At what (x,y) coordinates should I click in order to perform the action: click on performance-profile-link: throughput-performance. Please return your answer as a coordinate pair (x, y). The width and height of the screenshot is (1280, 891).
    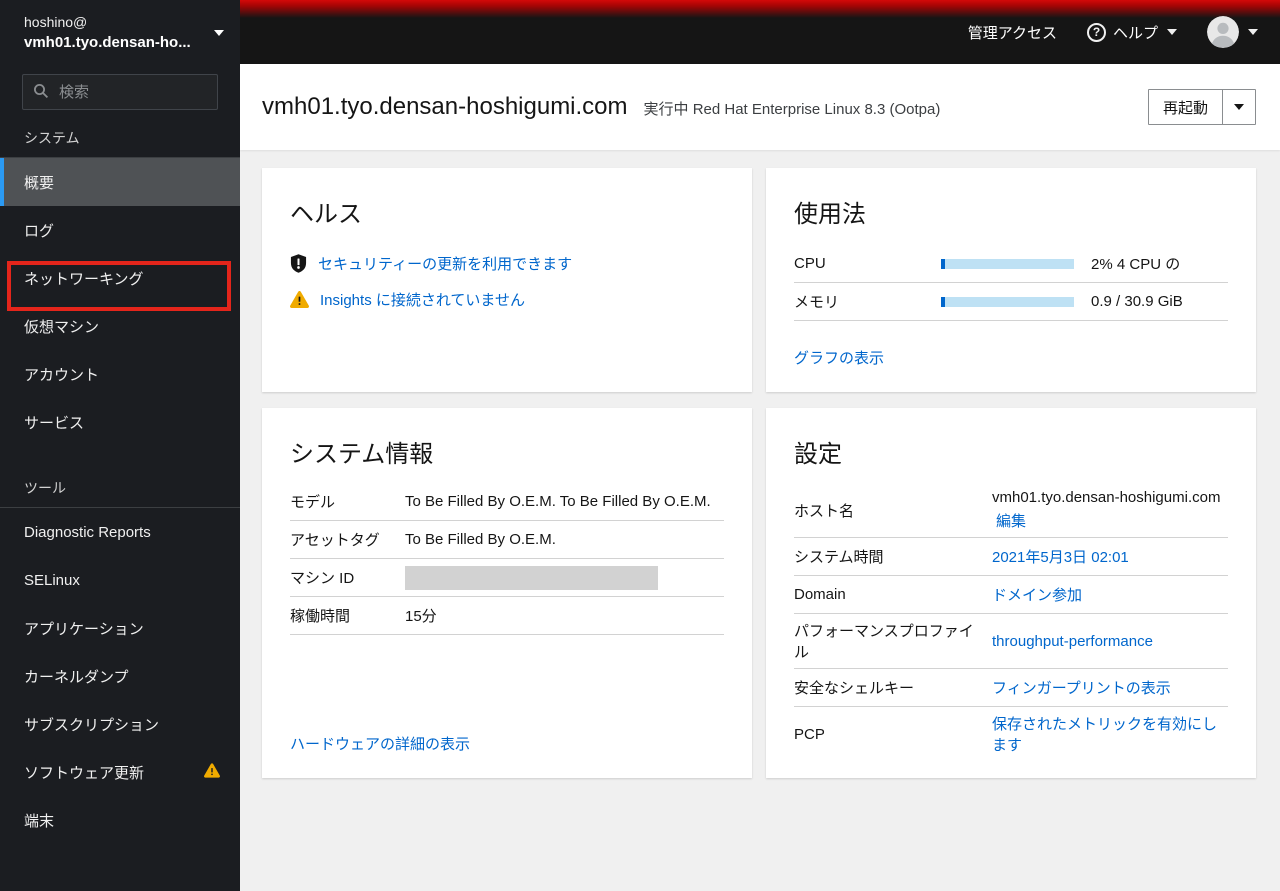
    Looking at the image, I should click on (1072, 641).